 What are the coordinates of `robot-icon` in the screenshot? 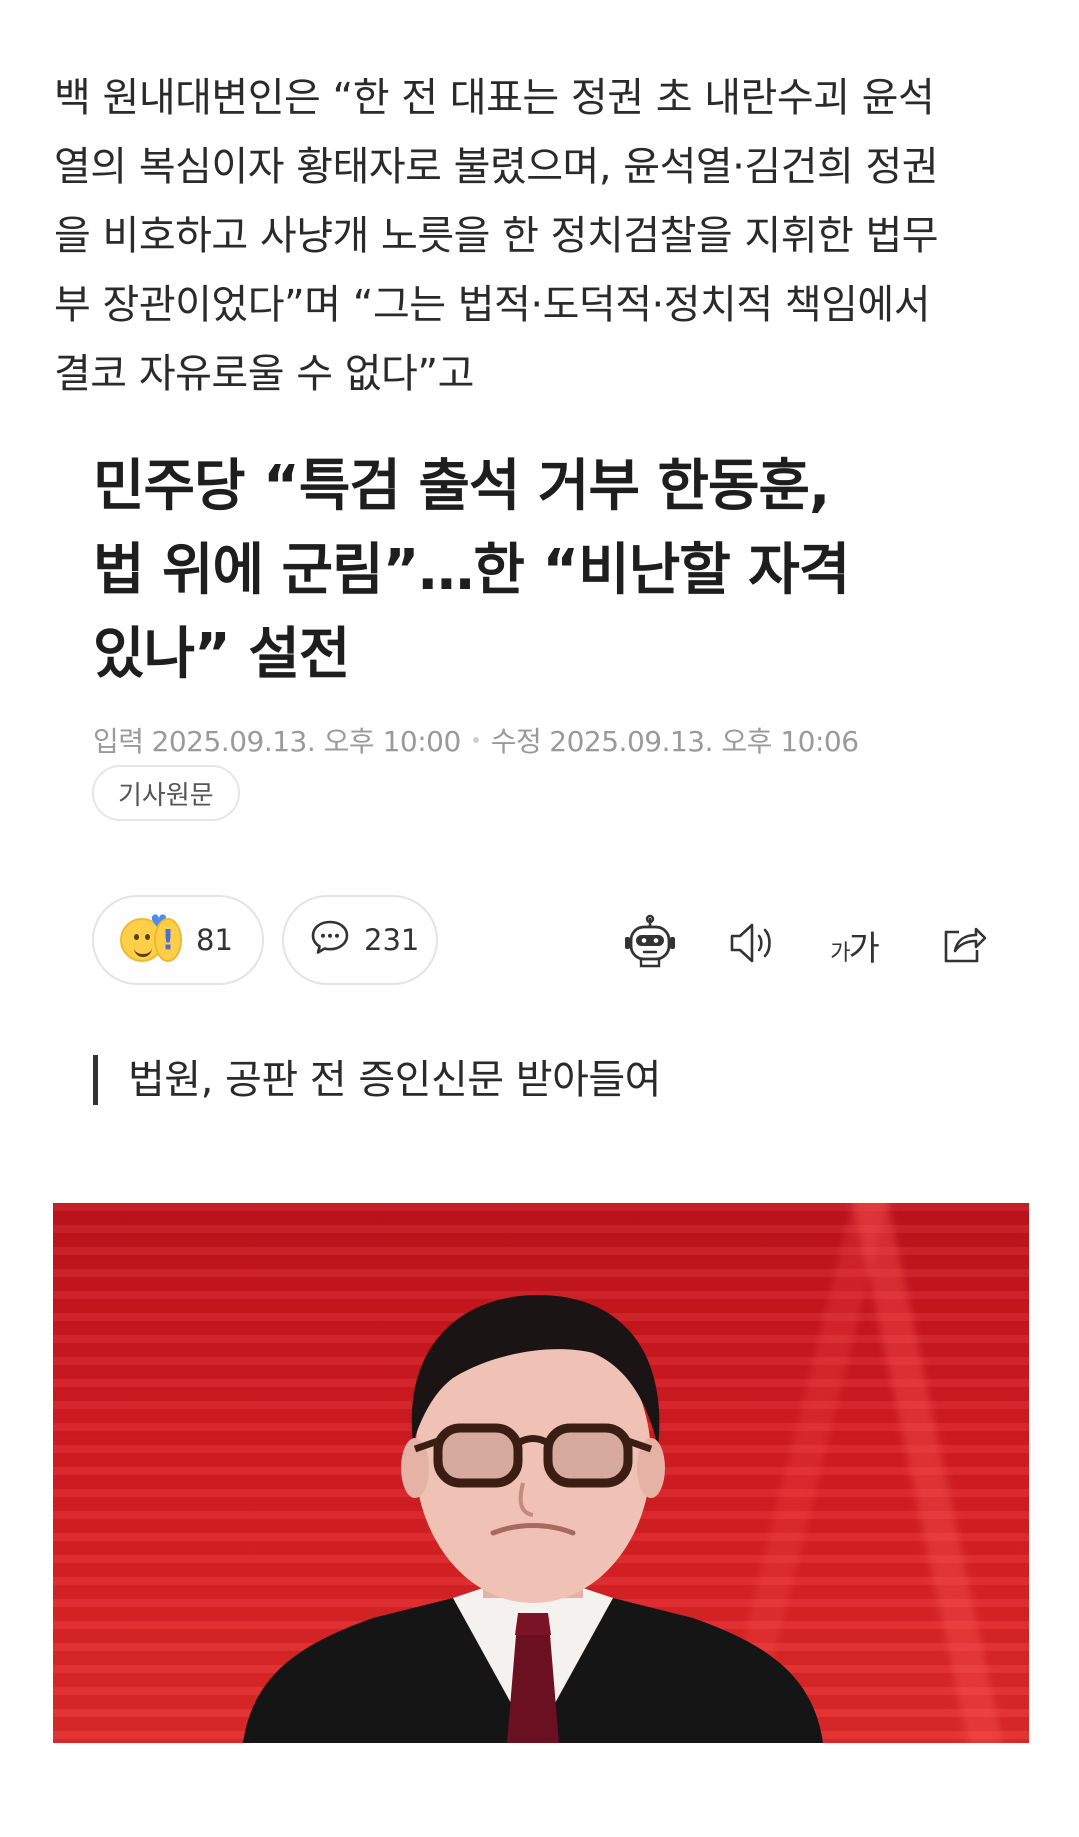 It's located at (650, 945).